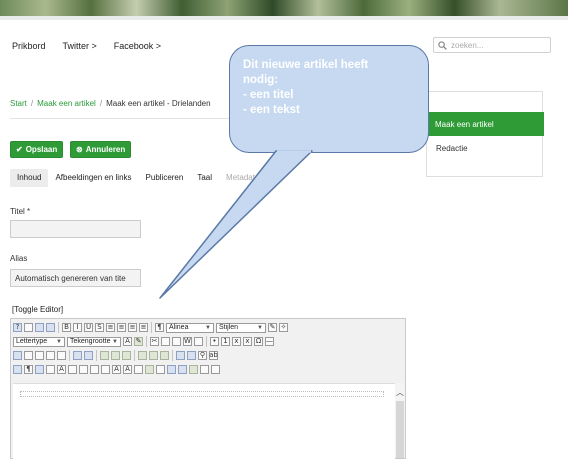 The width and height of the screenshot is (568, 459). I want to click on paste-text-icon, so click(198, 341).